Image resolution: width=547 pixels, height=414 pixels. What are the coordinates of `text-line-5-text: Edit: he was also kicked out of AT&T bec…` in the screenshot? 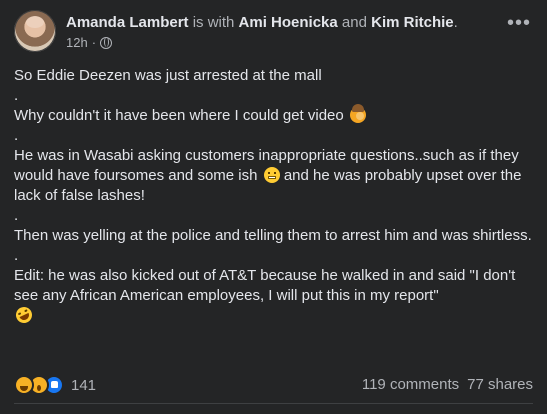 It's located at (265, 285).